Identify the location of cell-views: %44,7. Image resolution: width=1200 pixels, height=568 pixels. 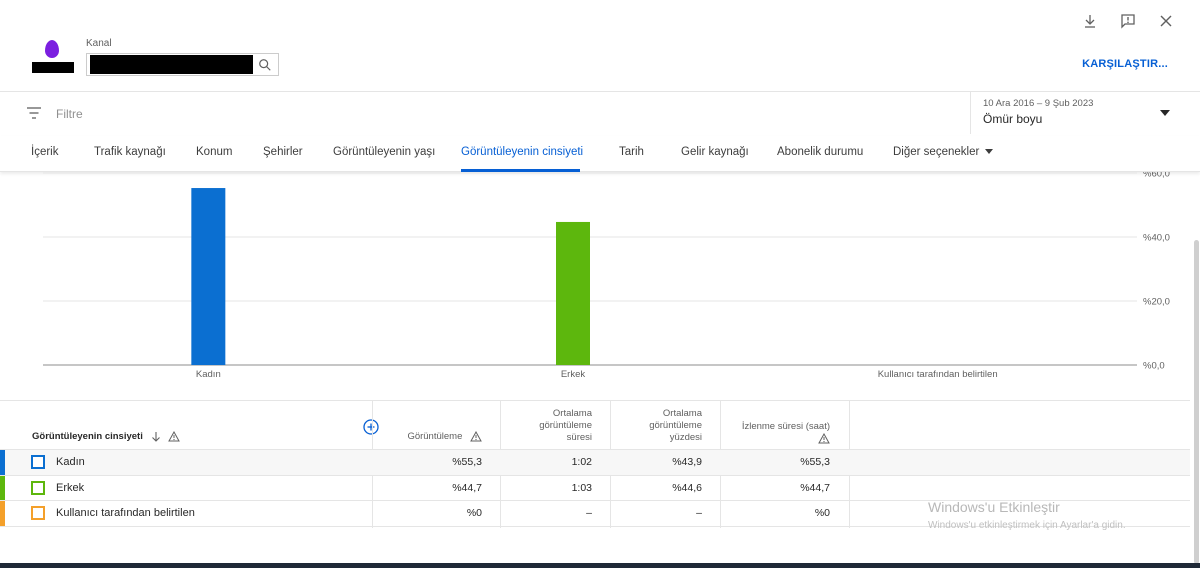
(467, 487).